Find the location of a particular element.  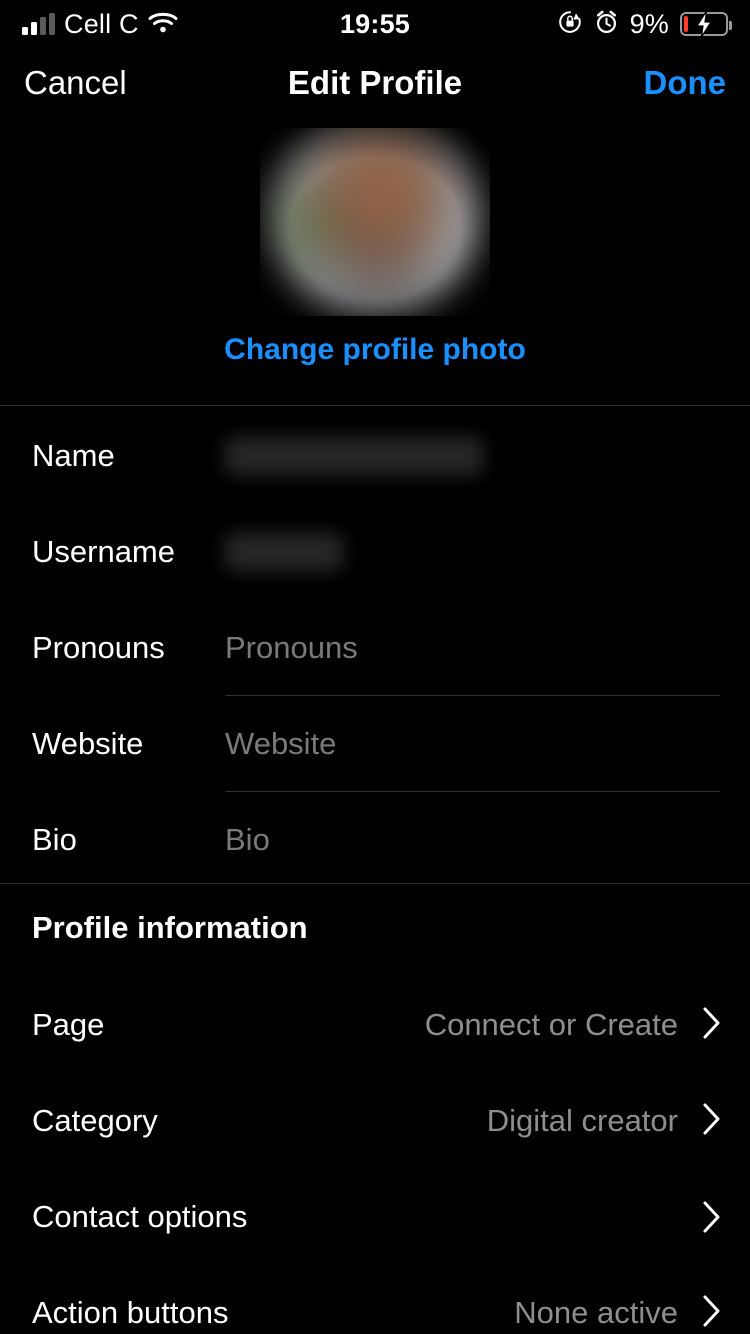

cancel-button: Cancel is located at coordinates (75, 83).